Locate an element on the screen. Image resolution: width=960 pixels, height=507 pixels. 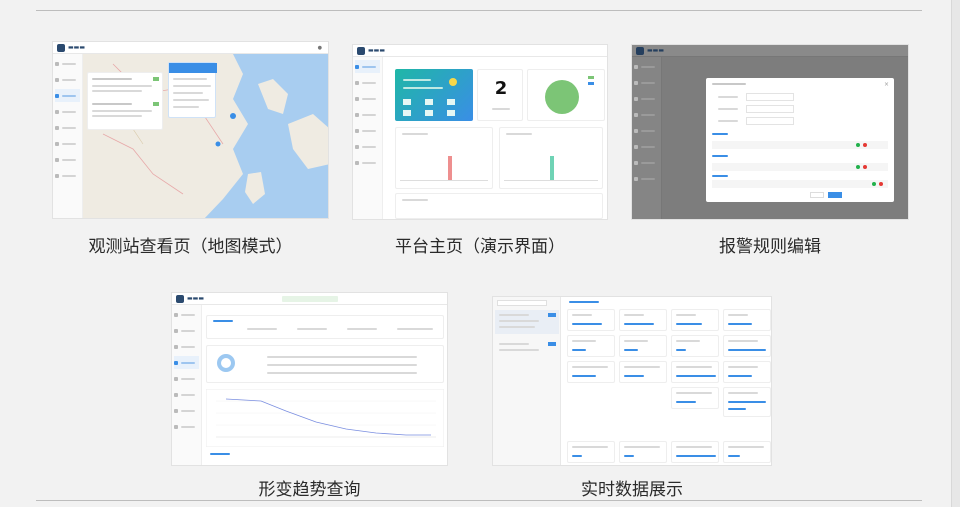
station-popup is located at coordinates (192, 90).